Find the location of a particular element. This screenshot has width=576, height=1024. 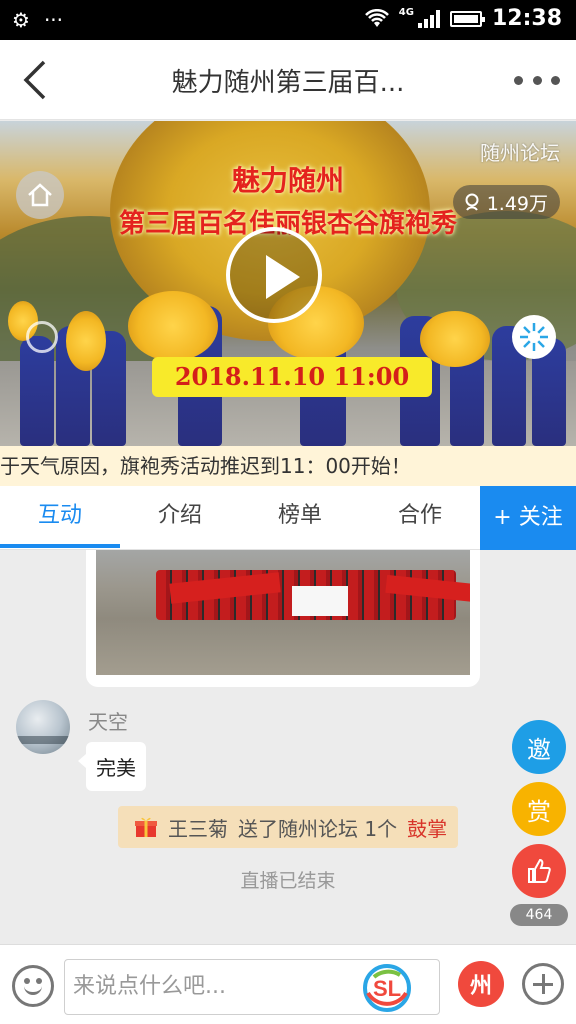

live-badge-icon is located at coordinates (534, 337).